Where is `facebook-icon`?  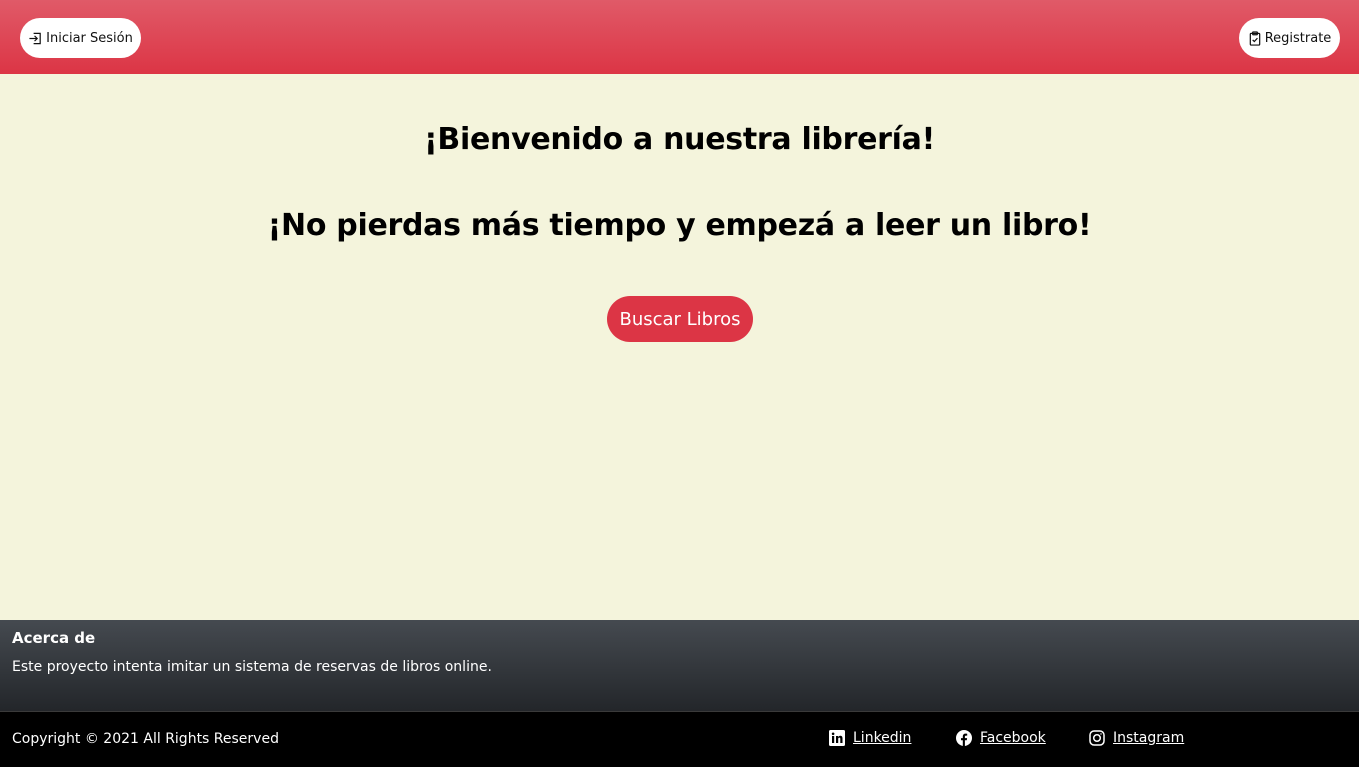 facebook-icon is located at coordinates (964, 738).